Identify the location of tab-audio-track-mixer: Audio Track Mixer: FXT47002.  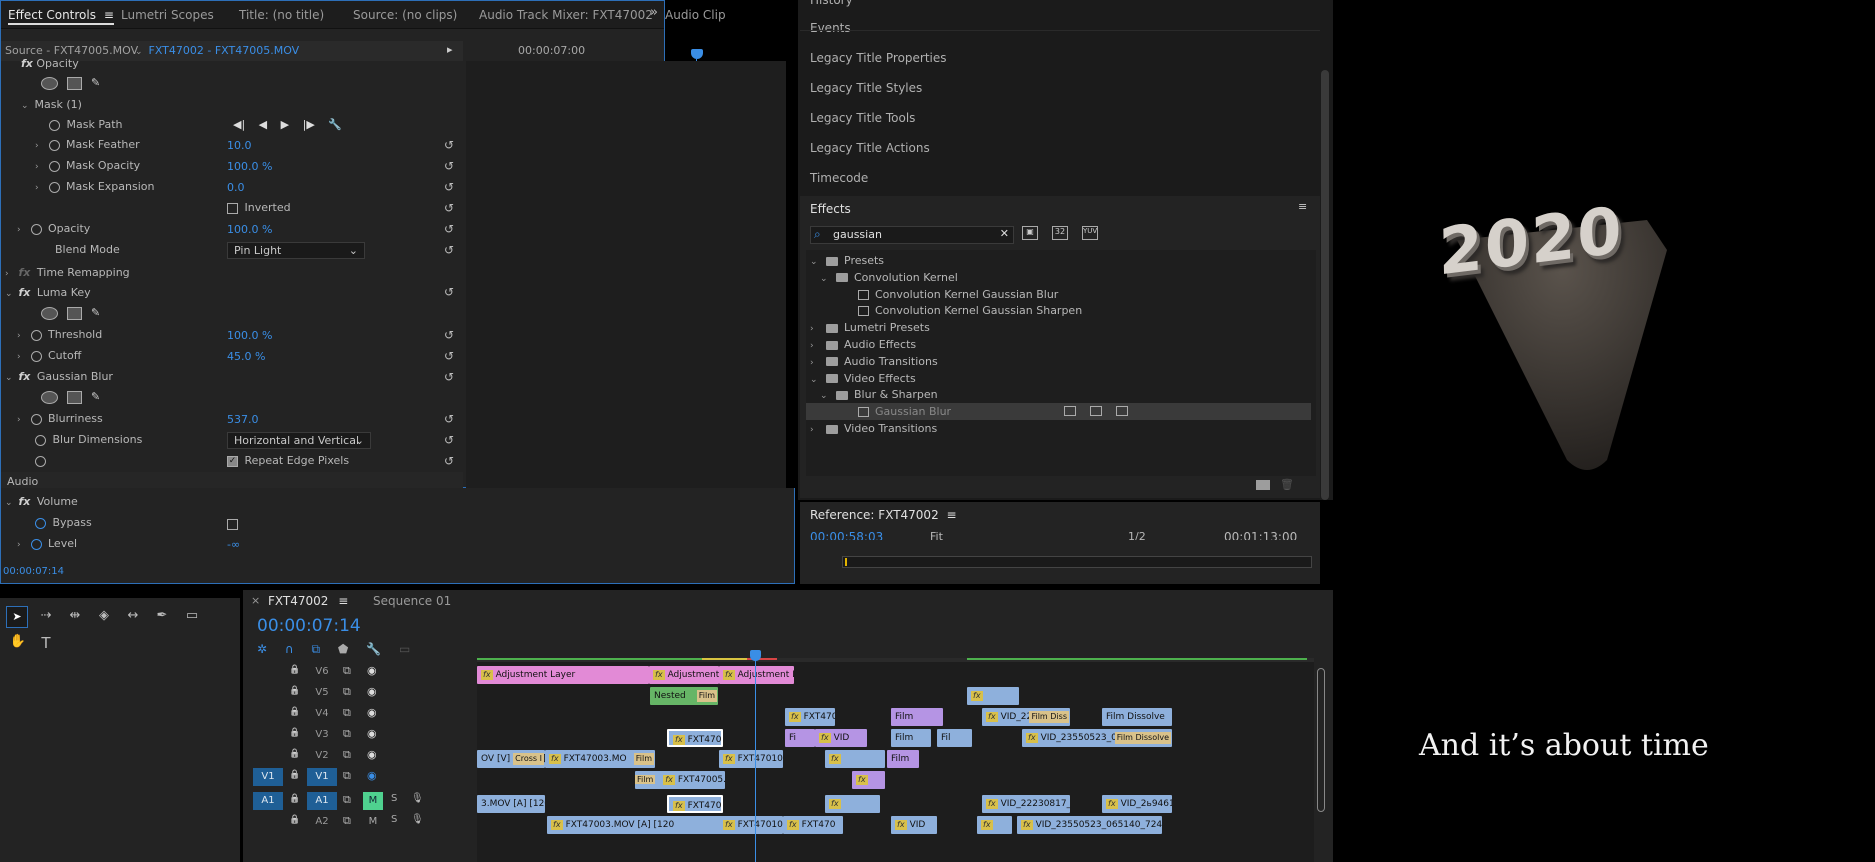
(566, 15).